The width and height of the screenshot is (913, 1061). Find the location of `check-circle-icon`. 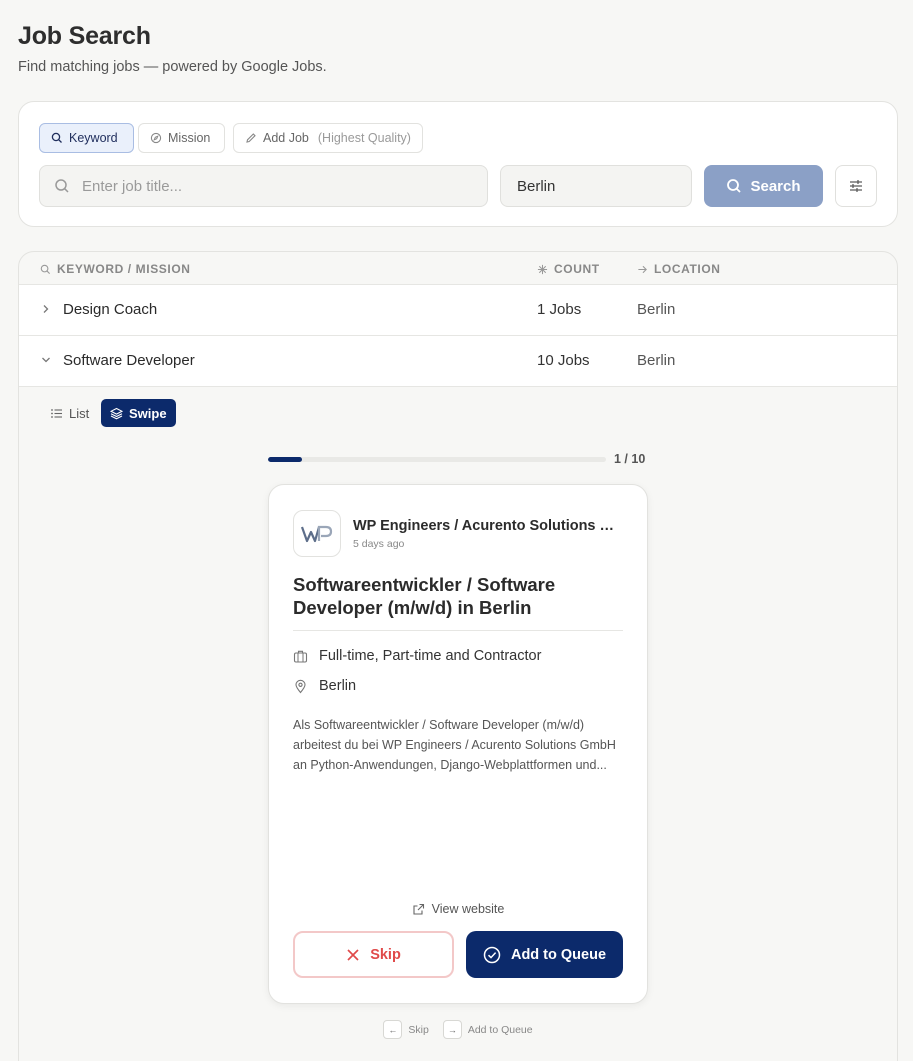

check-circle-icon is located at coordinates (492, 954).